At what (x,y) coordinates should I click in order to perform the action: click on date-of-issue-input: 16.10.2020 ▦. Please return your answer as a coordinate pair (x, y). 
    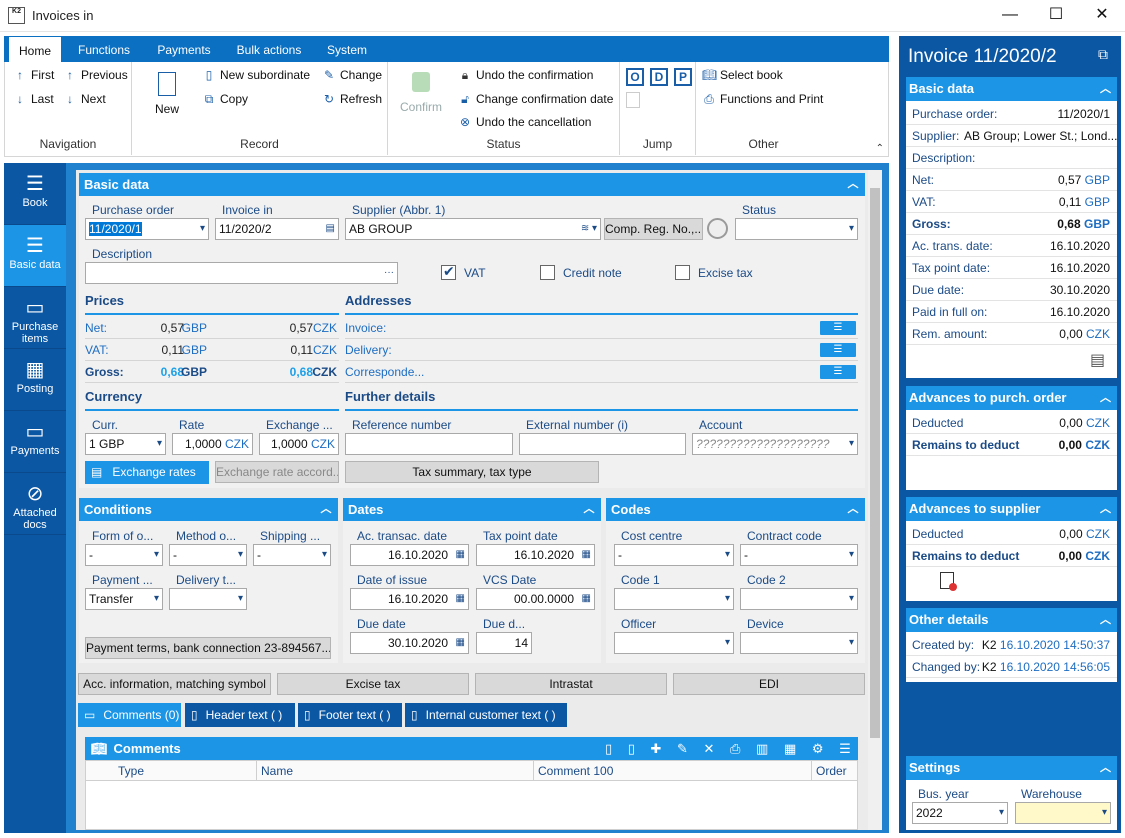
    Looking at the image, I should click on (409, 599).